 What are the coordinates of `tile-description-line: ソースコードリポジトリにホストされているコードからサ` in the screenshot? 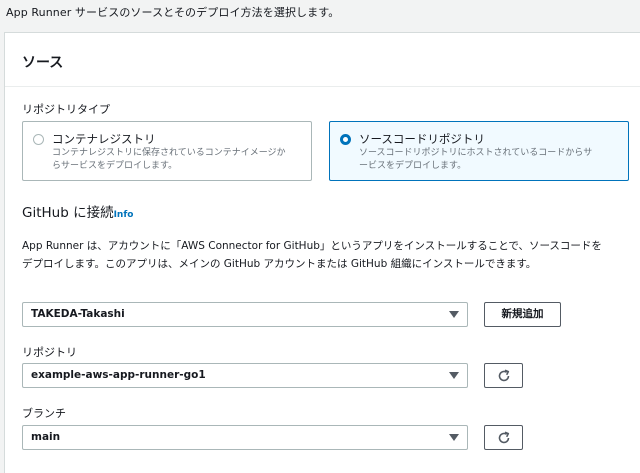 It's located at (476, 153).